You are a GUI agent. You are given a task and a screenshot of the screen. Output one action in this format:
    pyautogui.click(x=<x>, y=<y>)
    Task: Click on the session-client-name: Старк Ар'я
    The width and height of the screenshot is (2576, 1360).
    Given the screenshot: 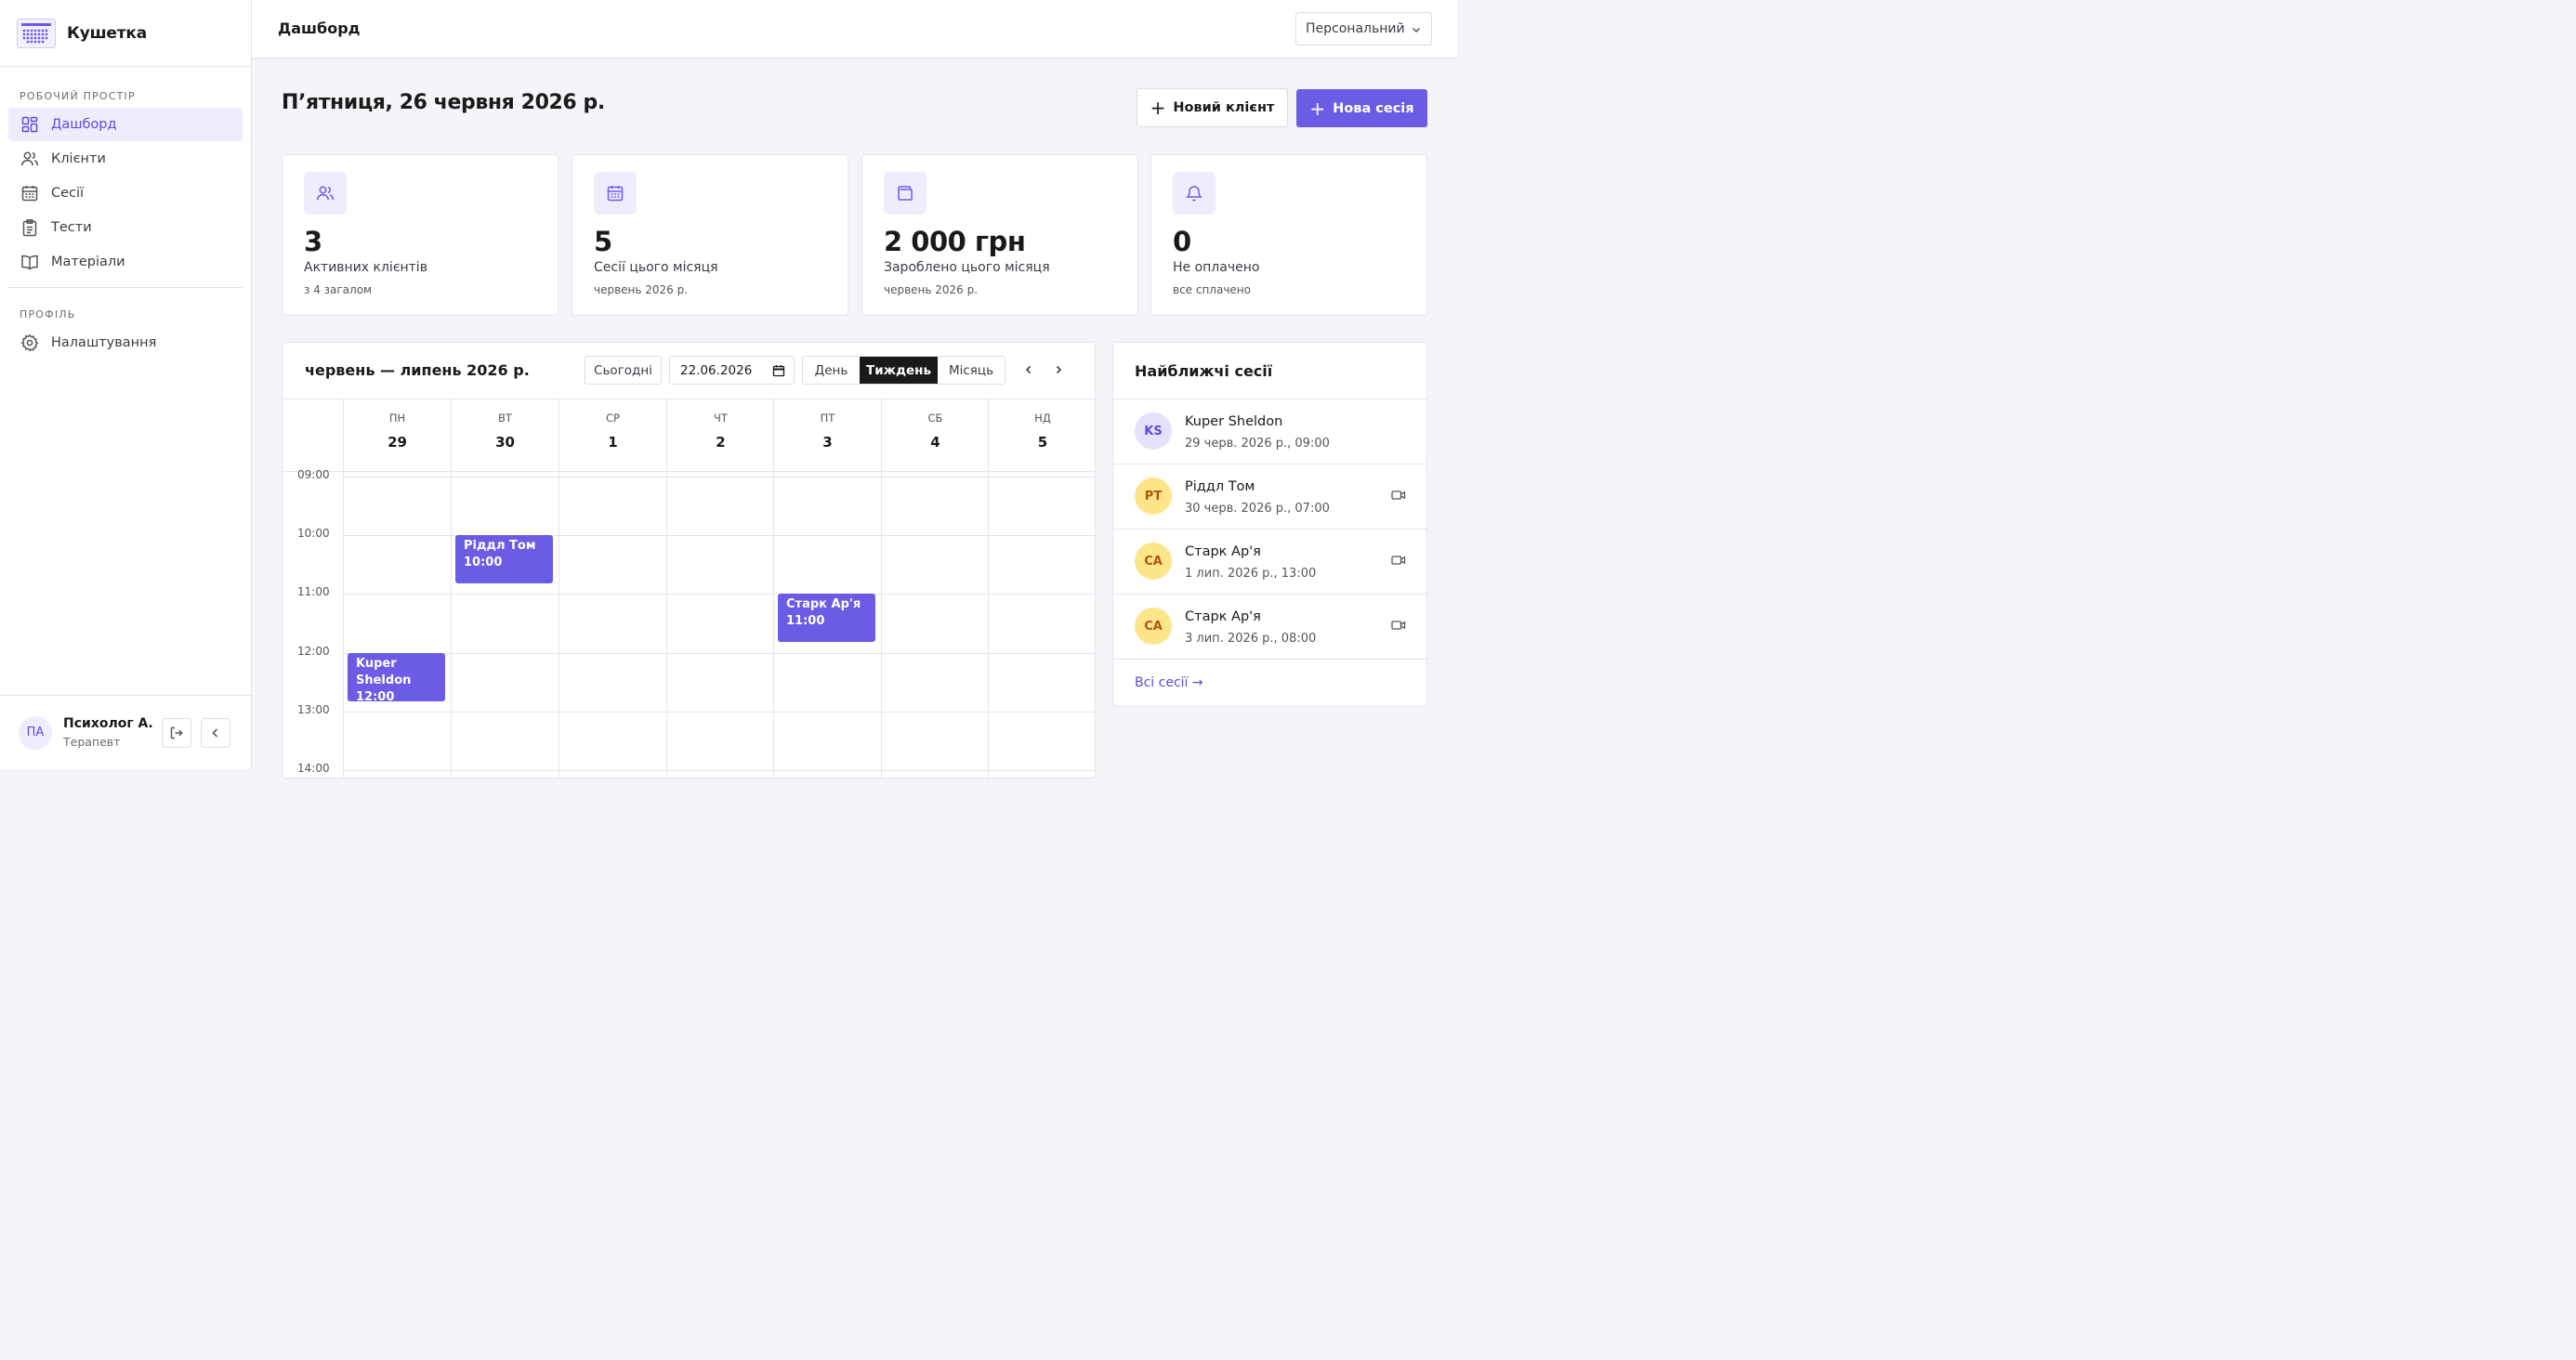 What is the action you would take?
    pyautogui.click(x=1223, y=616)
    